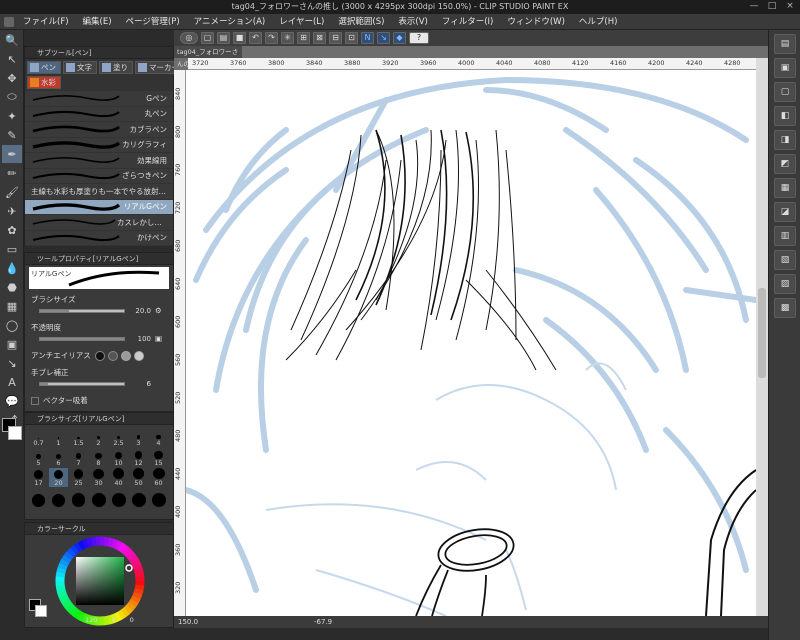 The width and height of the screenshot is (800, 640). I want to click on menu-edit: 編集(E), so click(97, 22).